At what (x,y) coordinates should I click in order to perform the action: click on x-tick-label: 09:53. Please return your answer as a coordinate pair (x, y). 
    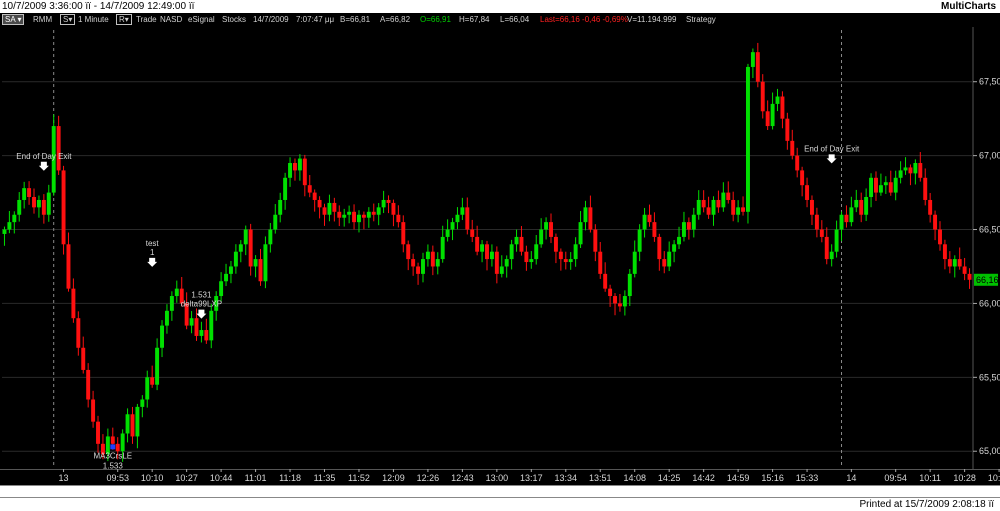
    Looking at the image, I should click on (117, 478).